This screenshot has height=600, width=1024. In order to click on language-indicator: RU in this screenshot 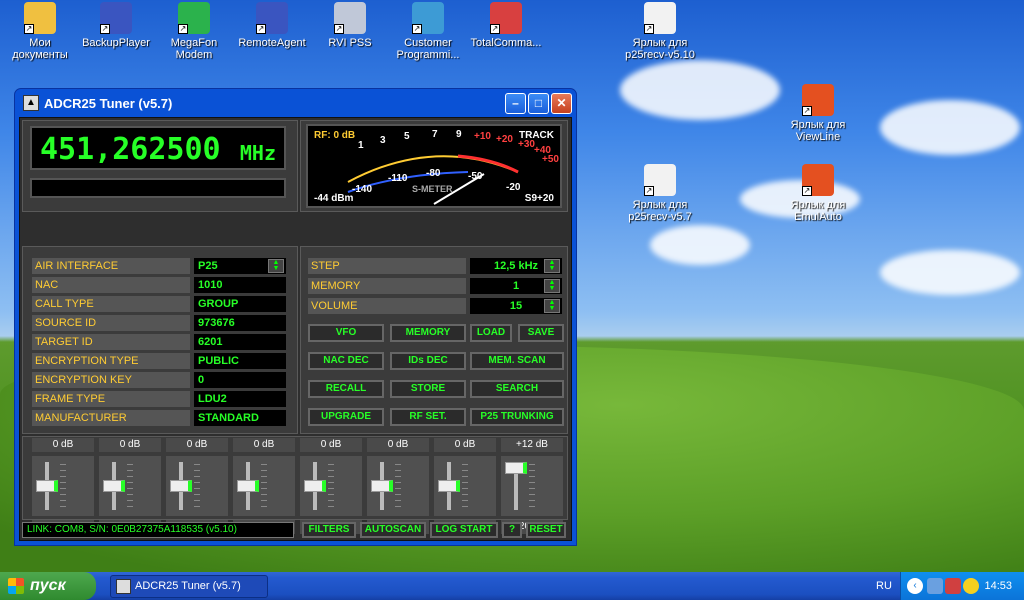, I will do `click(884, 586)`.